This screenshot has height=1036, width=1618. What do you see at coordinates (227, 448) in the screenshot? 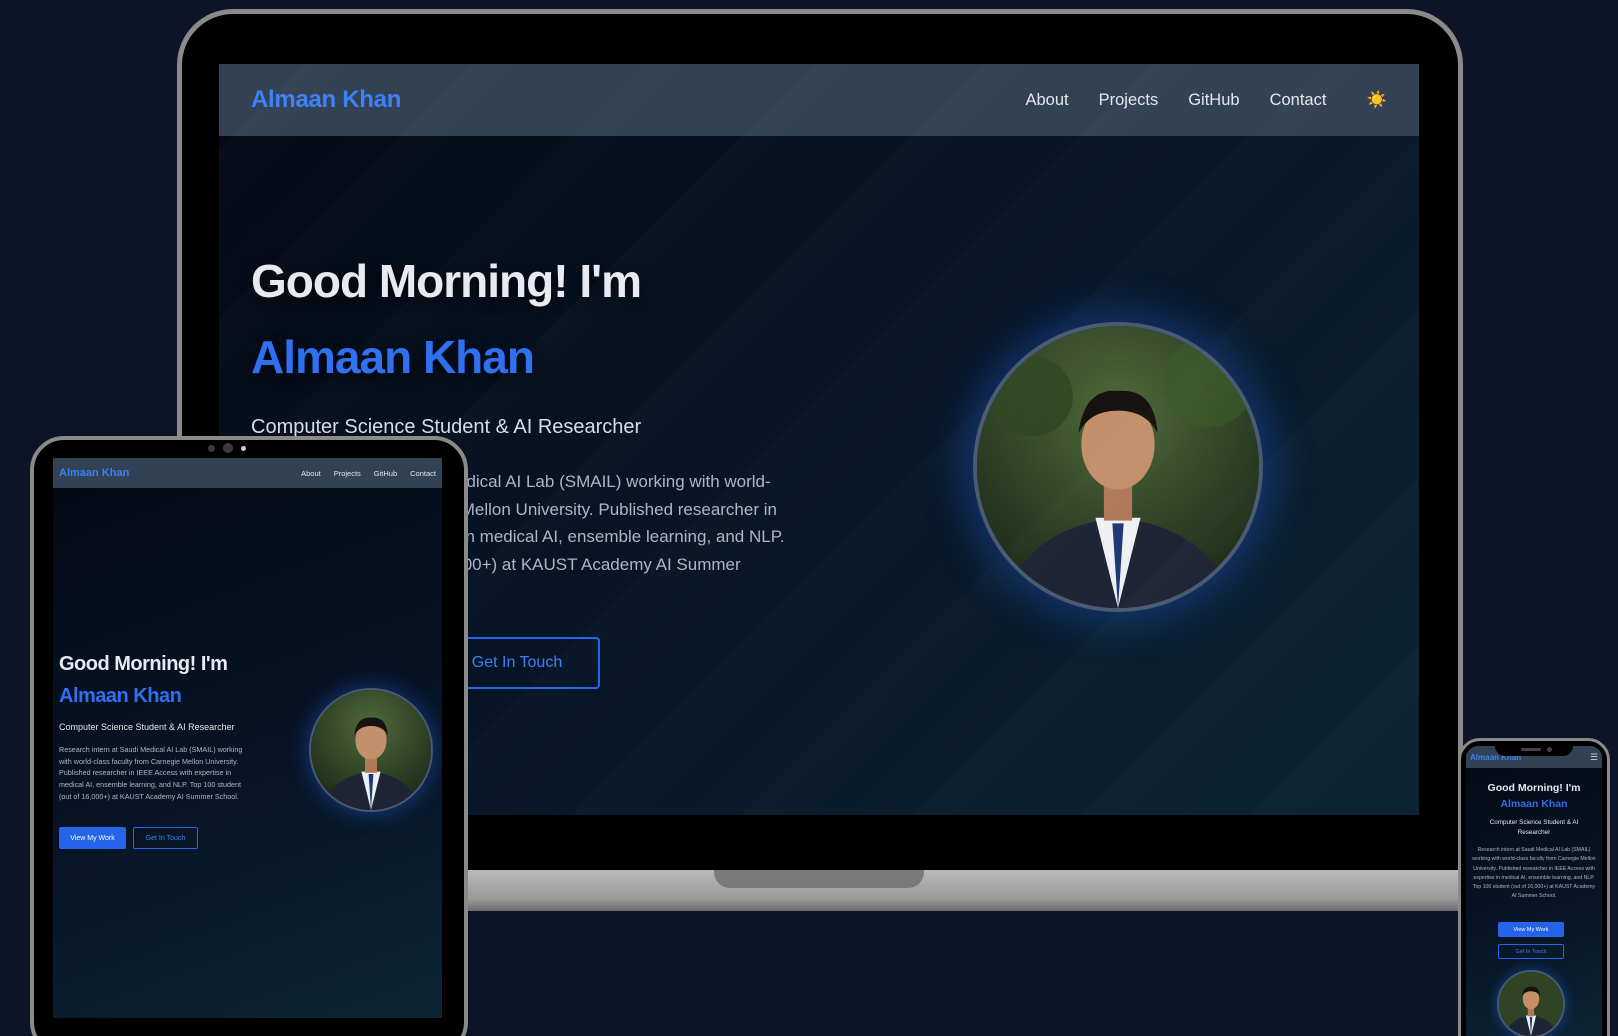
I see `tablet-camera` at bounding box center [227, 448].